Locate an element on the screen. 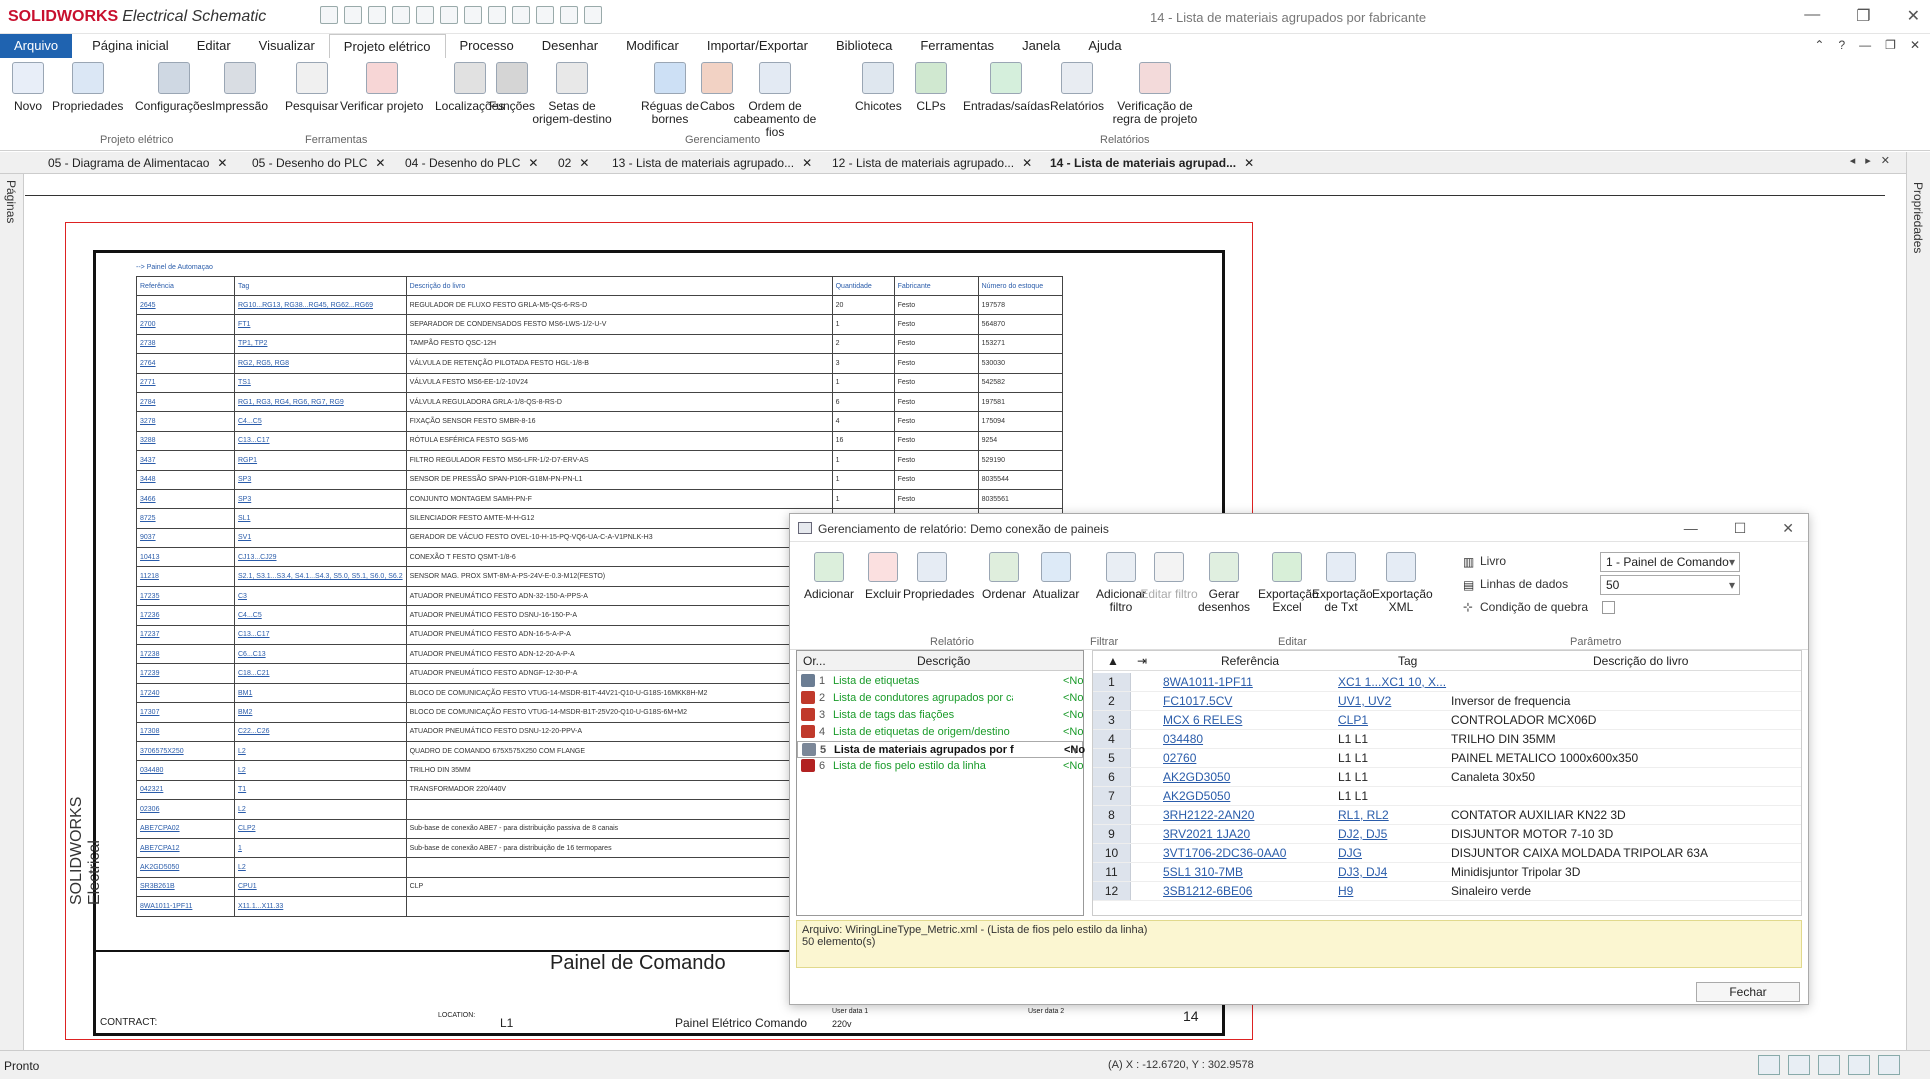 The width and height of the screenshot is (1930, 1079). sort-up-icon: ▲ is located at coordinates (1113, 661).